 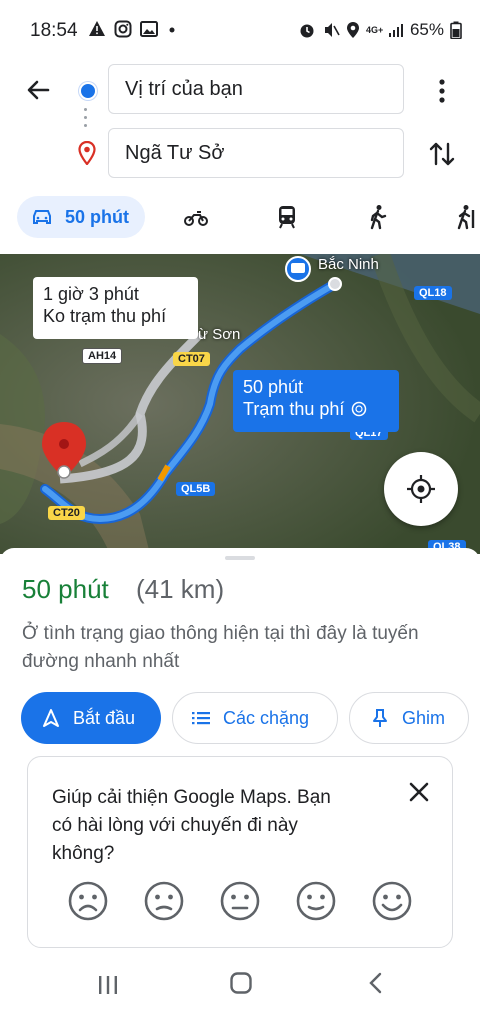 I want to click on network-label: 4G+, so click(x=374, y=29).